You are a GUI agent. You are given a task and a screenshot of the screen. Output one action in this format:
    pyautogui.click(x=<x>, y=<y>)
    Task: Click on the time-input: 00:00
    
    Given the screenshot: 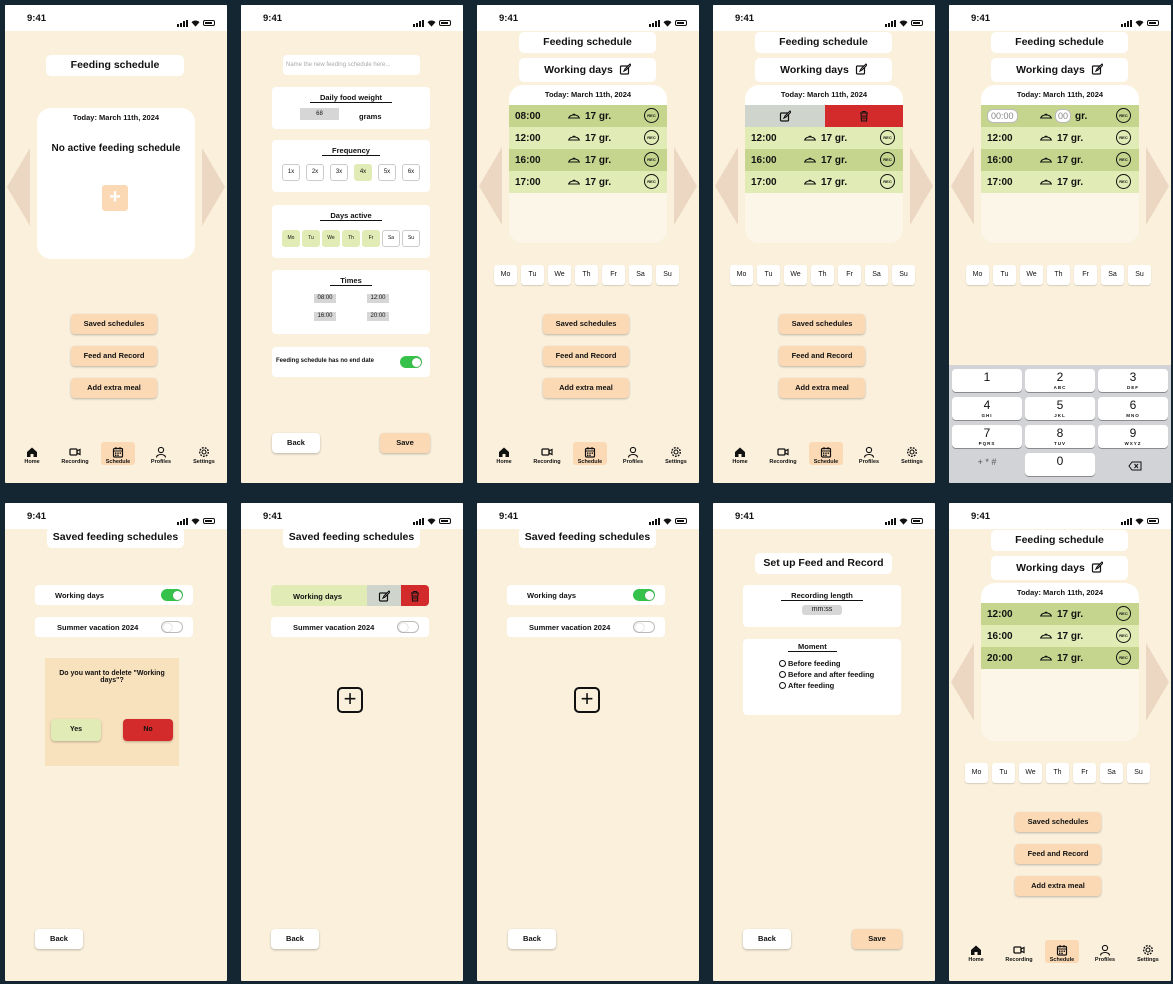 What is the action you would take?
    pyautogui.click(x=1002, y=116)
    